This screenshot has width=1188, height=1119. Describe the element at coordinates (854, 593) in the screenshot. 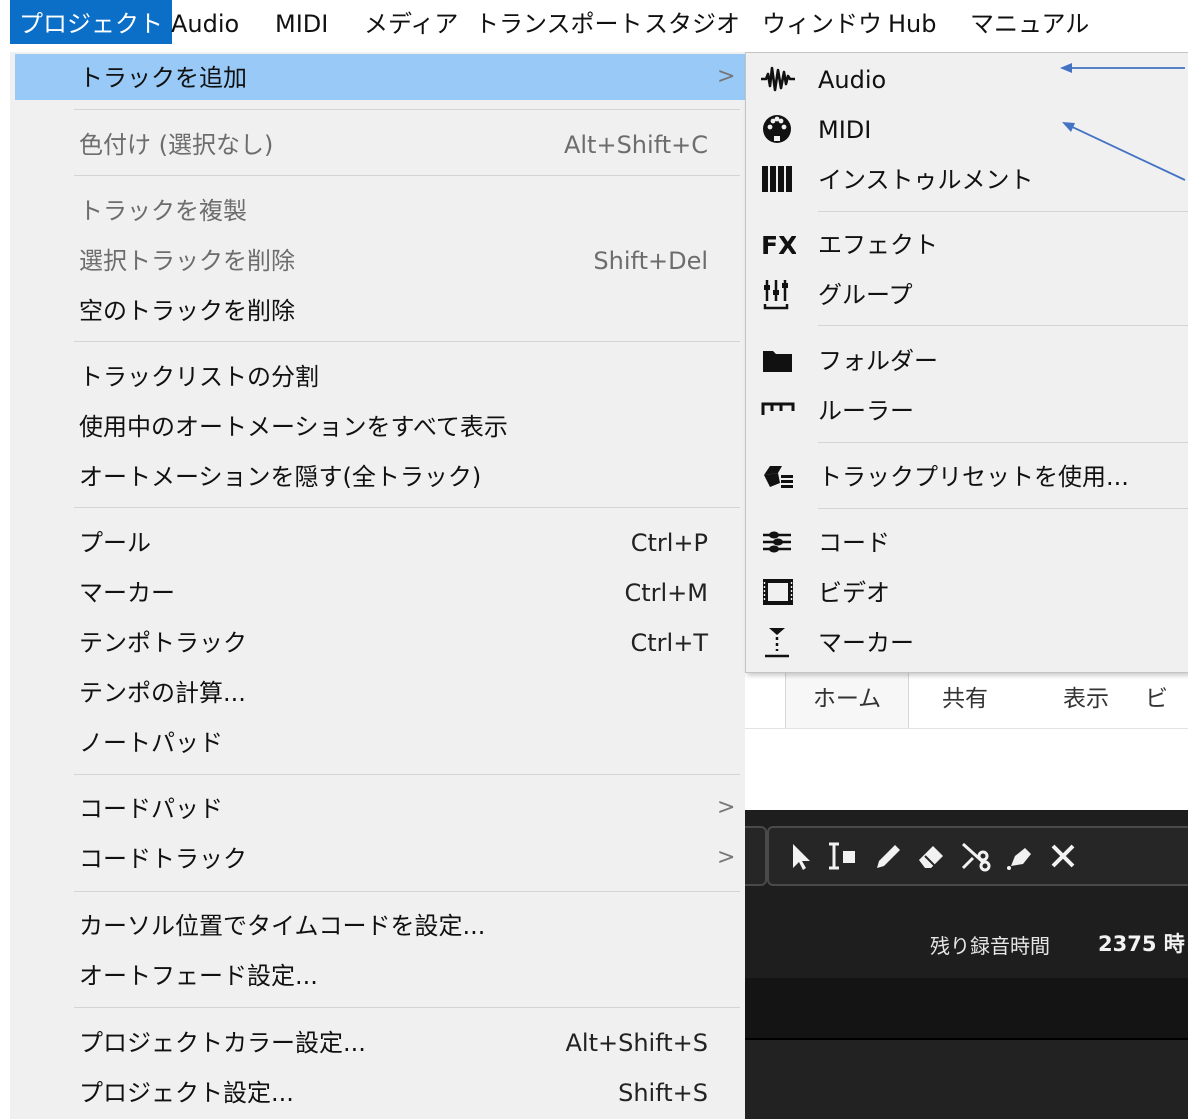

I see `submenu-item-label: ビデオ` at that location.